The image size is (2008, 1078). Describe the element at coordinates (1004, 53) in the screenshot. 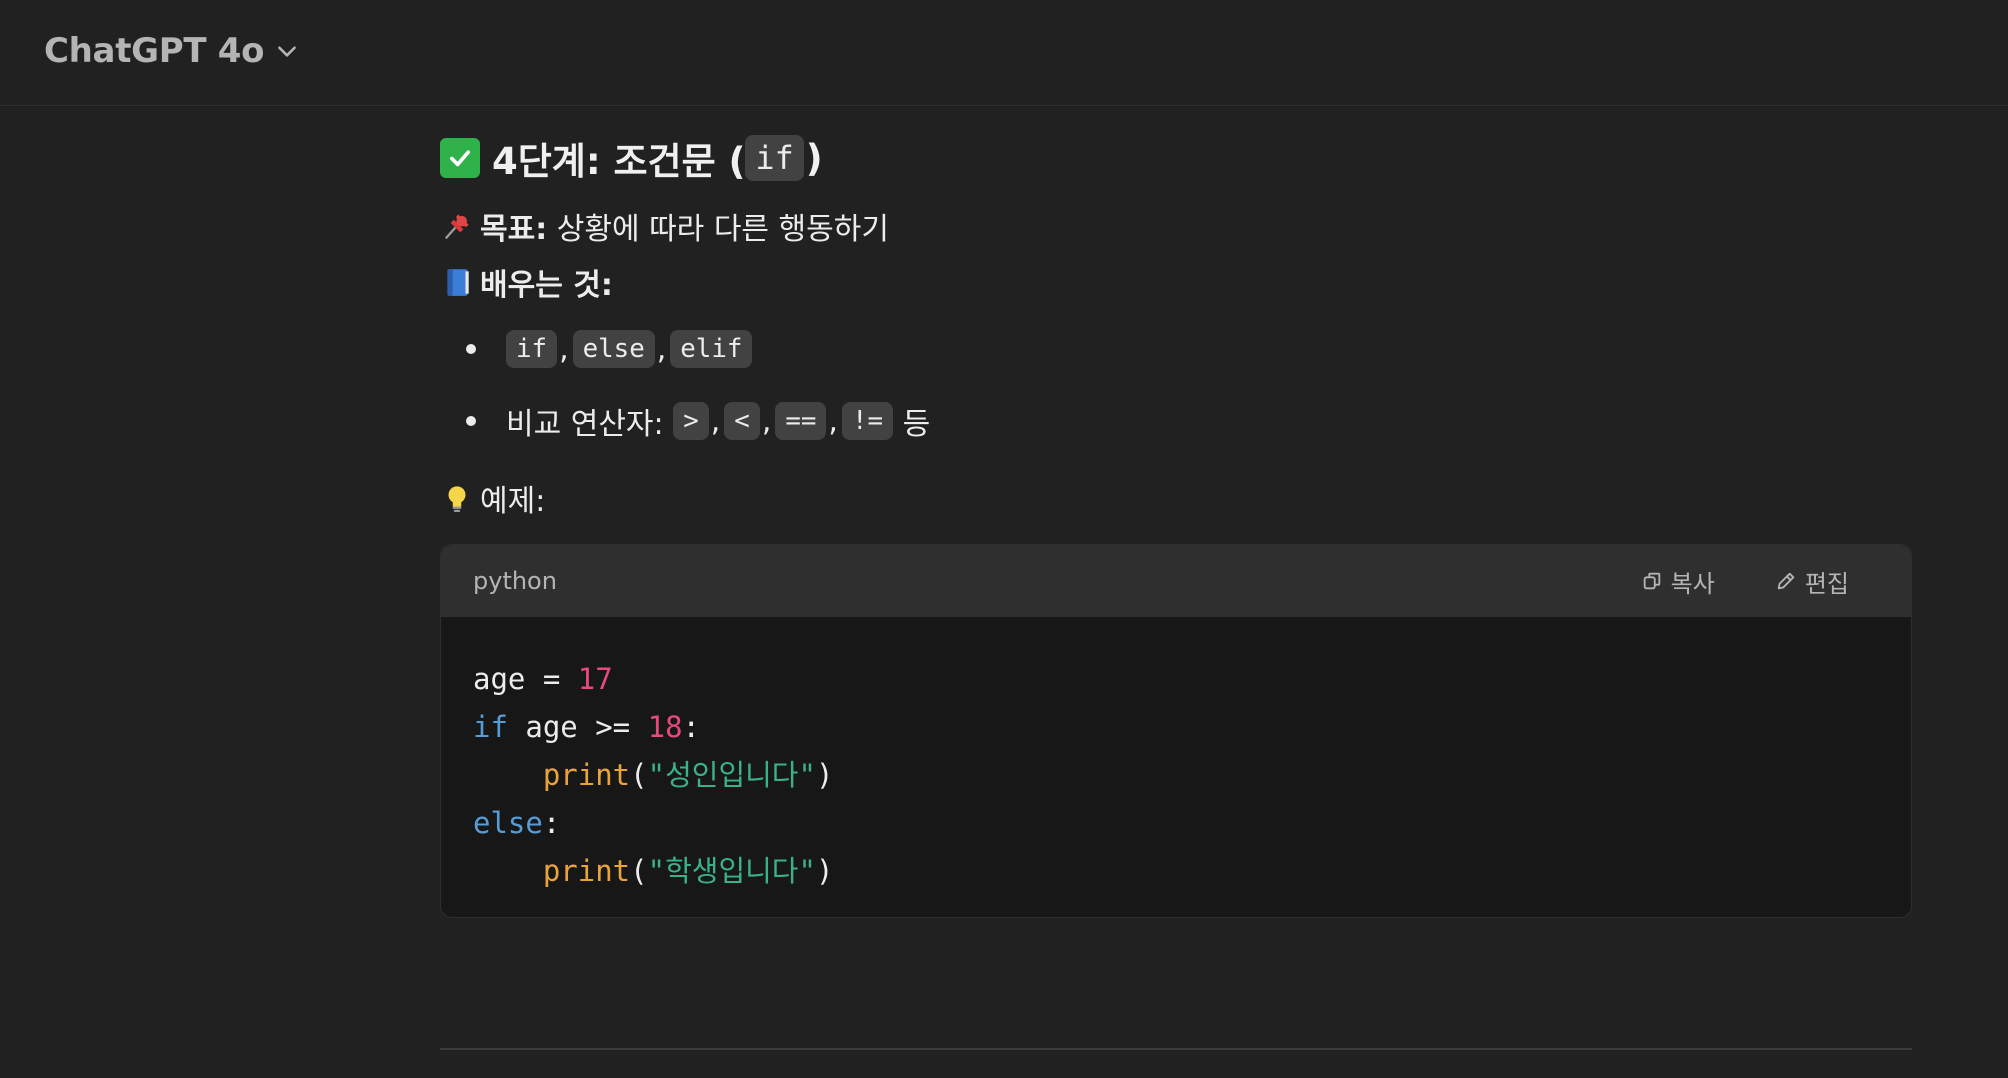

I see `top-bar: ChatGPT 4o` at that location.